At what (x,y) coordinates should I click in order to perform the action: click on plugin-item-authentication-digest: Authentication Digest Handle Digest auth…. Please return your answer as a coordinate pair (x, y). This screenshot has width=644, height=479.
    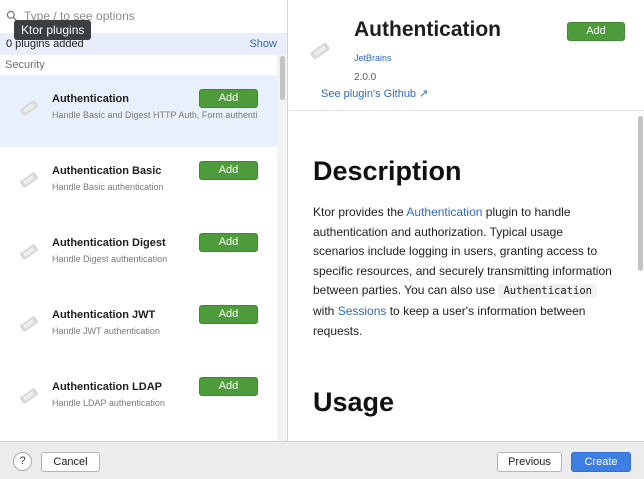
    Looking at the image, I should click on (138, 255).